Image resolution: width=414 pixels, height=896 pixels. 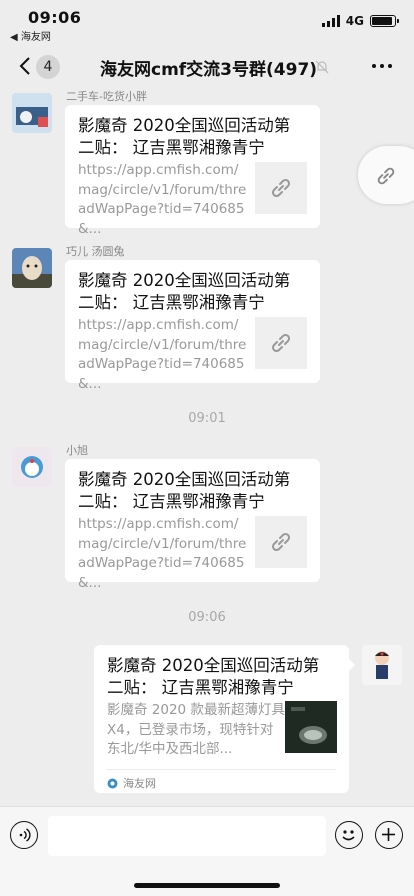 What do you see at coordinates (95, 251) in the screenshot?
I see `sender-name: 巧儿 汤圆兔` at bounding box center [95, 251].